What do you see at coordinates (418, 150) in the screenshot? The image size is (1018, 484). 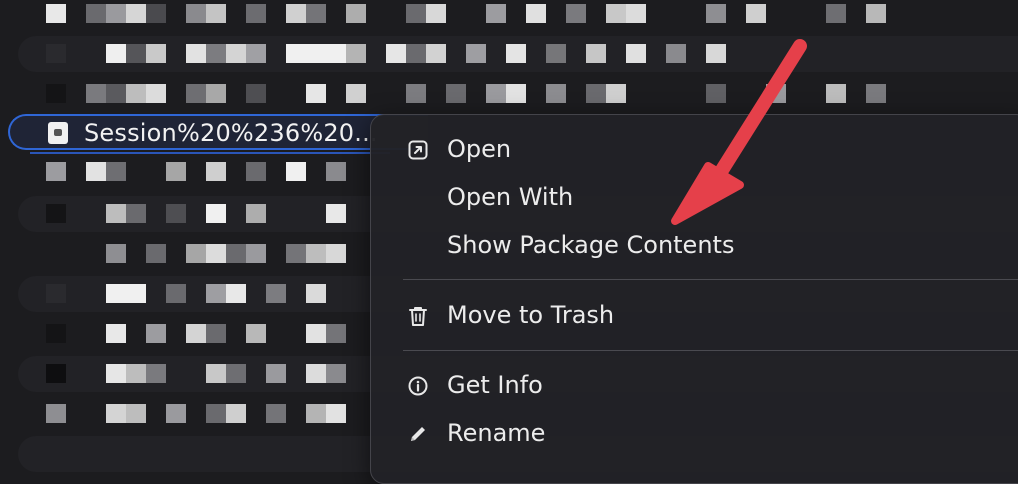 I see `open-arrow-icon` at bounding box center [418, 150].